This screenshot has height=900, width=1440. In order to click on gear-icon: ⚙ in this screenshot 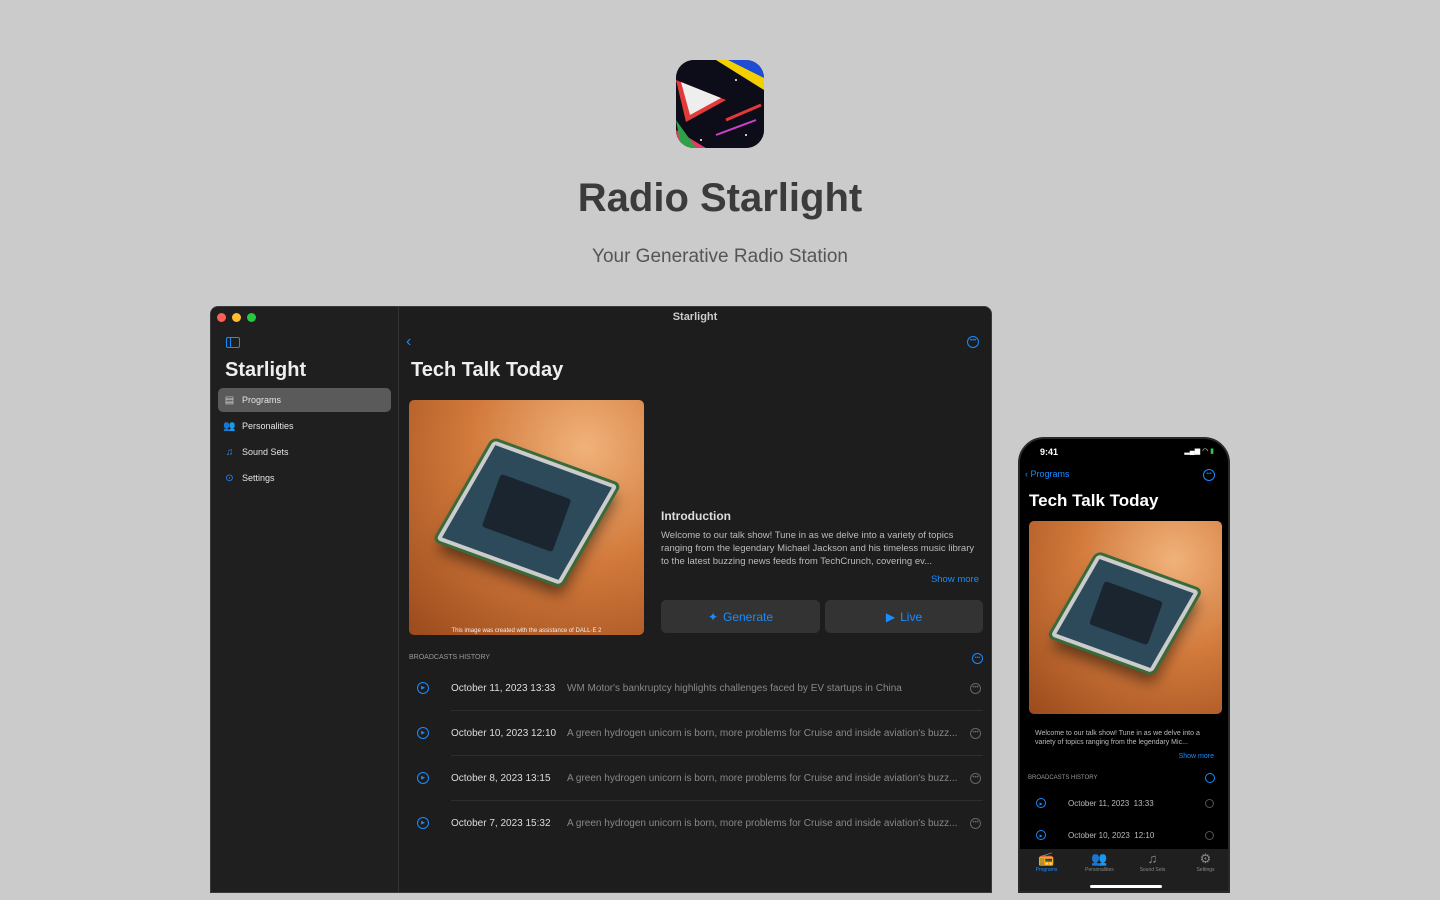, I will do `click(1205, 858)`.